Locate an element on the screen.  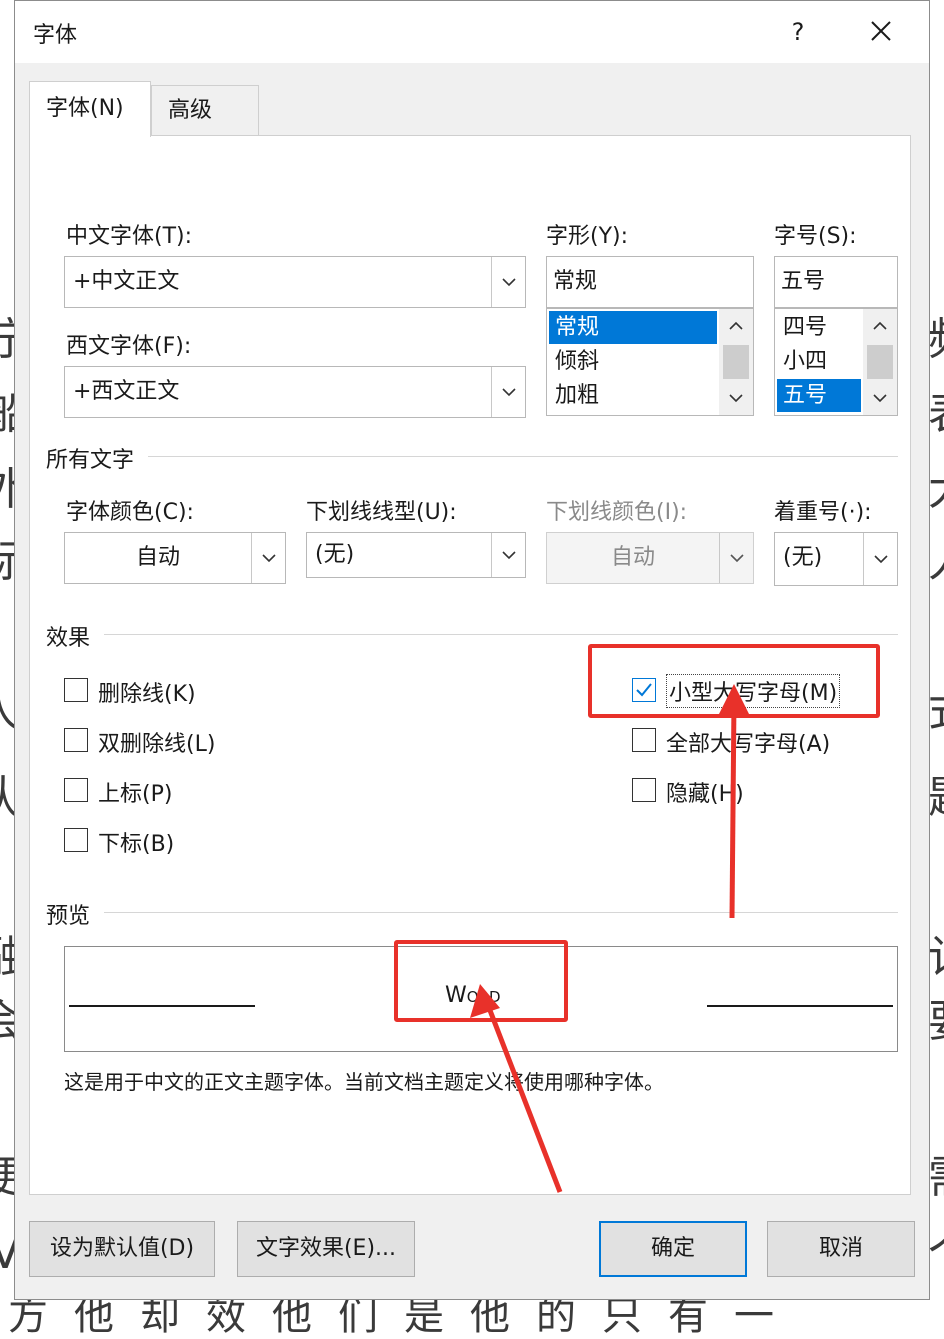
tab-font: 字体(N) is located at coordinates (90, 109).